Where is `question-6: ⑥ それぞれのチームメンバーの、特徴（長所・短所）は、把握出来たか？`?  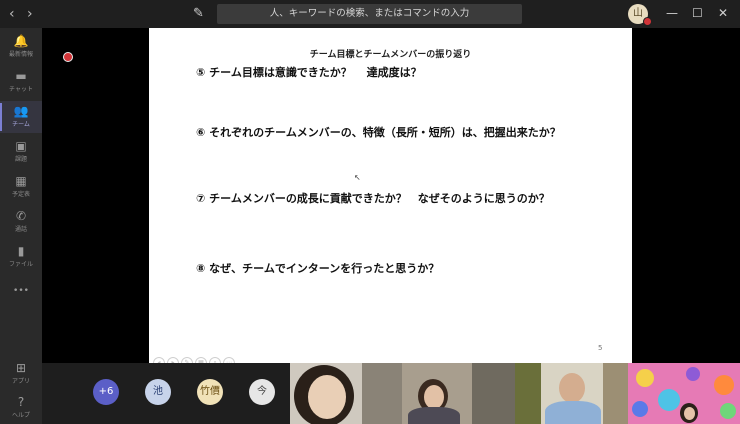 question-6: ⑥ それぞれのチームメンバーの、特徴（長所・短所）は、把握出来たか？ is located at coordinates (378, 132).